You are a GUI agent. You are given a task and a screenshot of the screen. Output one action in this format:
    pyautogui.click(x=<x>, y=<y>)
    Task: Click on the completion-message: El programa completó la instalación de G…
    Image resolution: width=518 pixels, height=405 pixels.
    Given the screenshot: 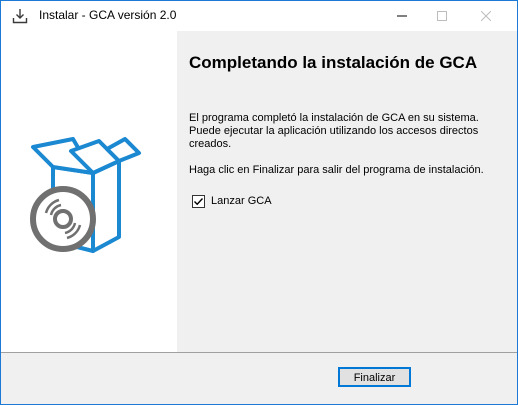 What is the action you would take?
    pyautogui.click(x=334, y=131)
    